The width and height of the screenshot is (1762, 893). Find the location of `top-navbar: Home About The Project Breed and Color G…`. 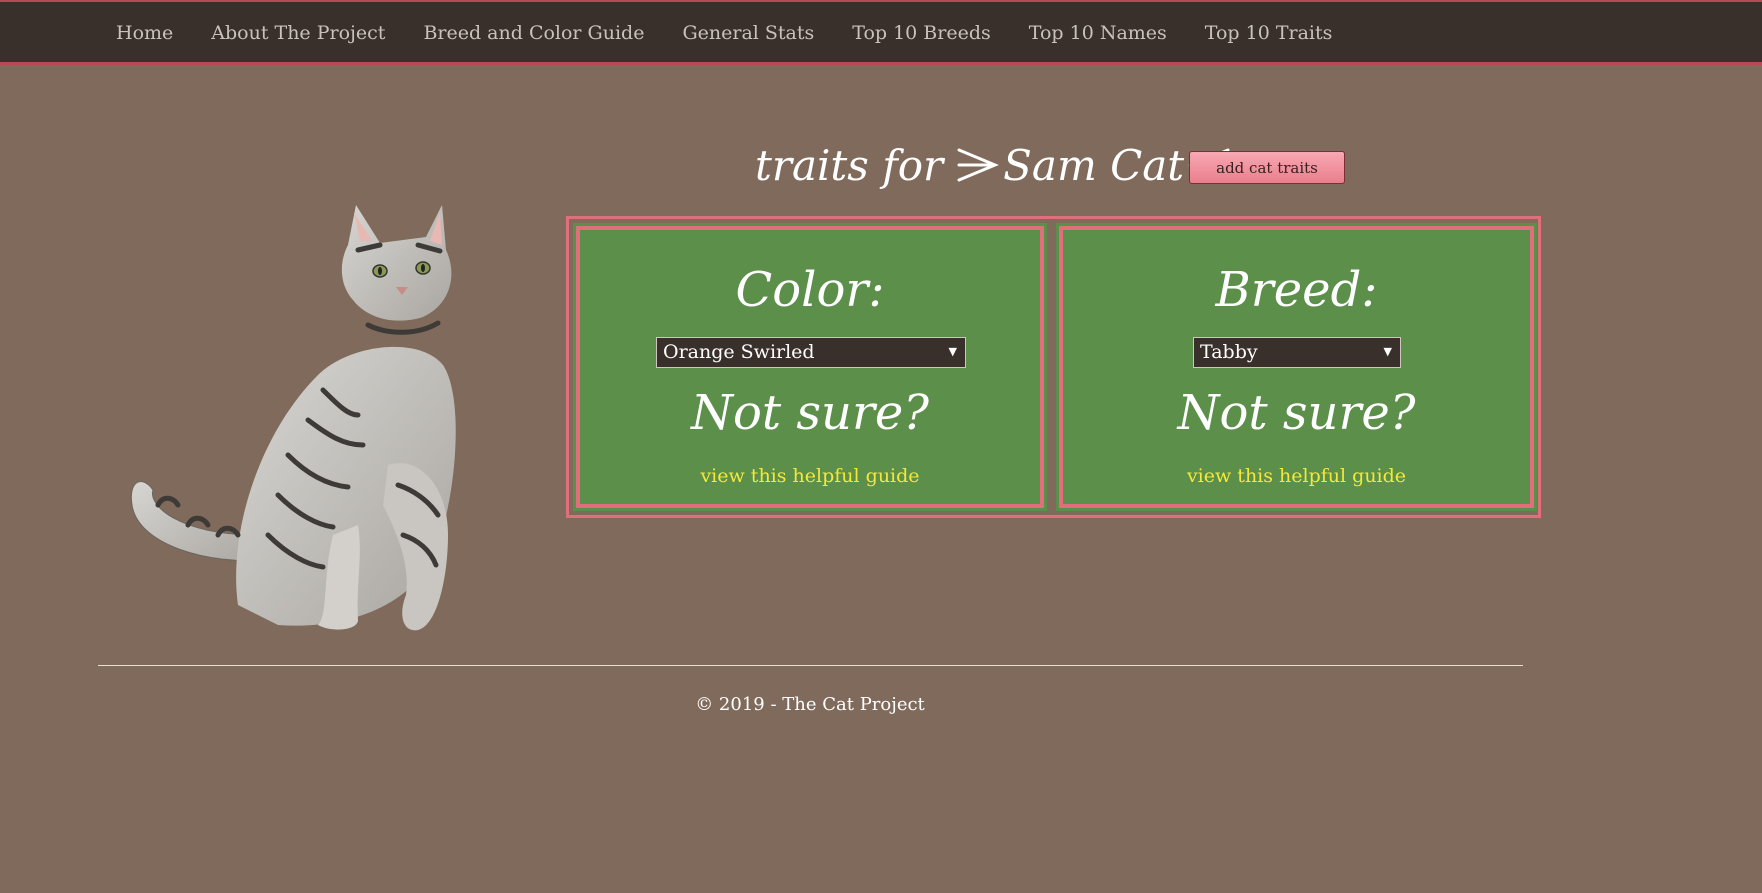

top-navbar: Home About The Project Breed and Color G… is located at coordinates (881, 32).